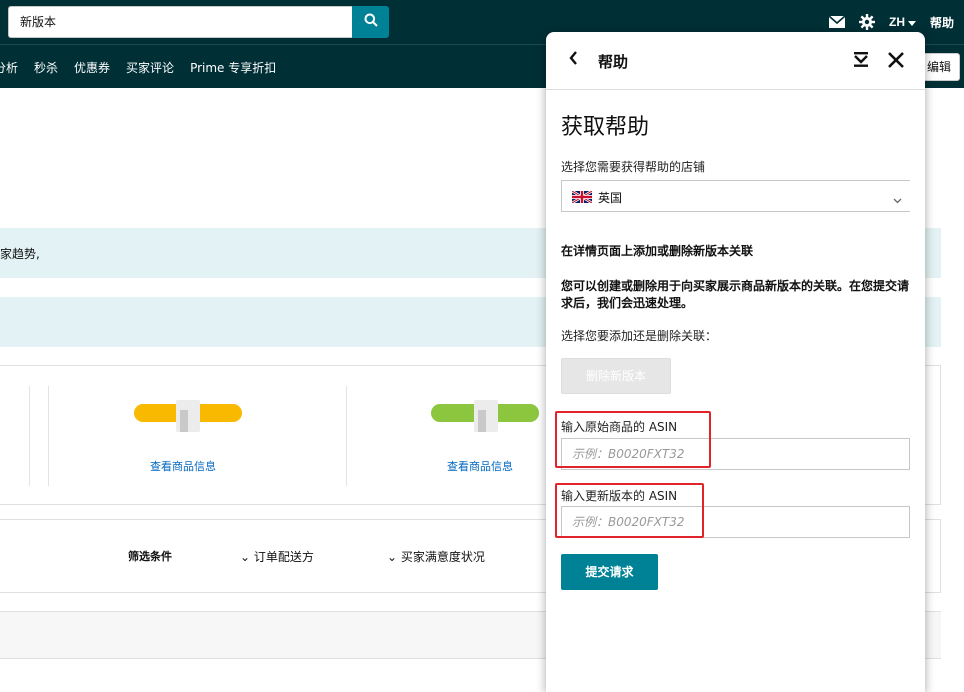 The image size is (964, 692). I want to click on section-description: 您可以创建或删除用于向买家展示商品新版本的关联。在您提交请求后，我们会迅速处理。, so click(735, 294).